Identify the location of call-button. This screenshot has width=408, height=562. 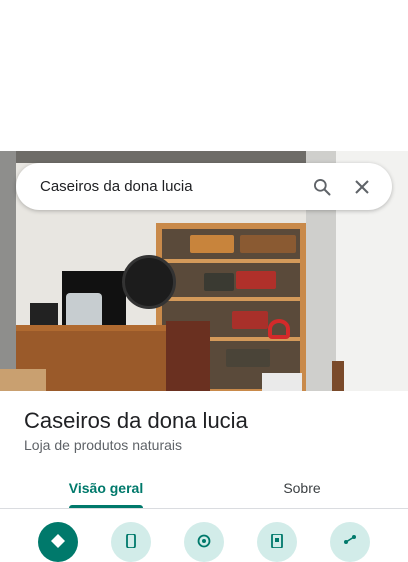
(131, 542).